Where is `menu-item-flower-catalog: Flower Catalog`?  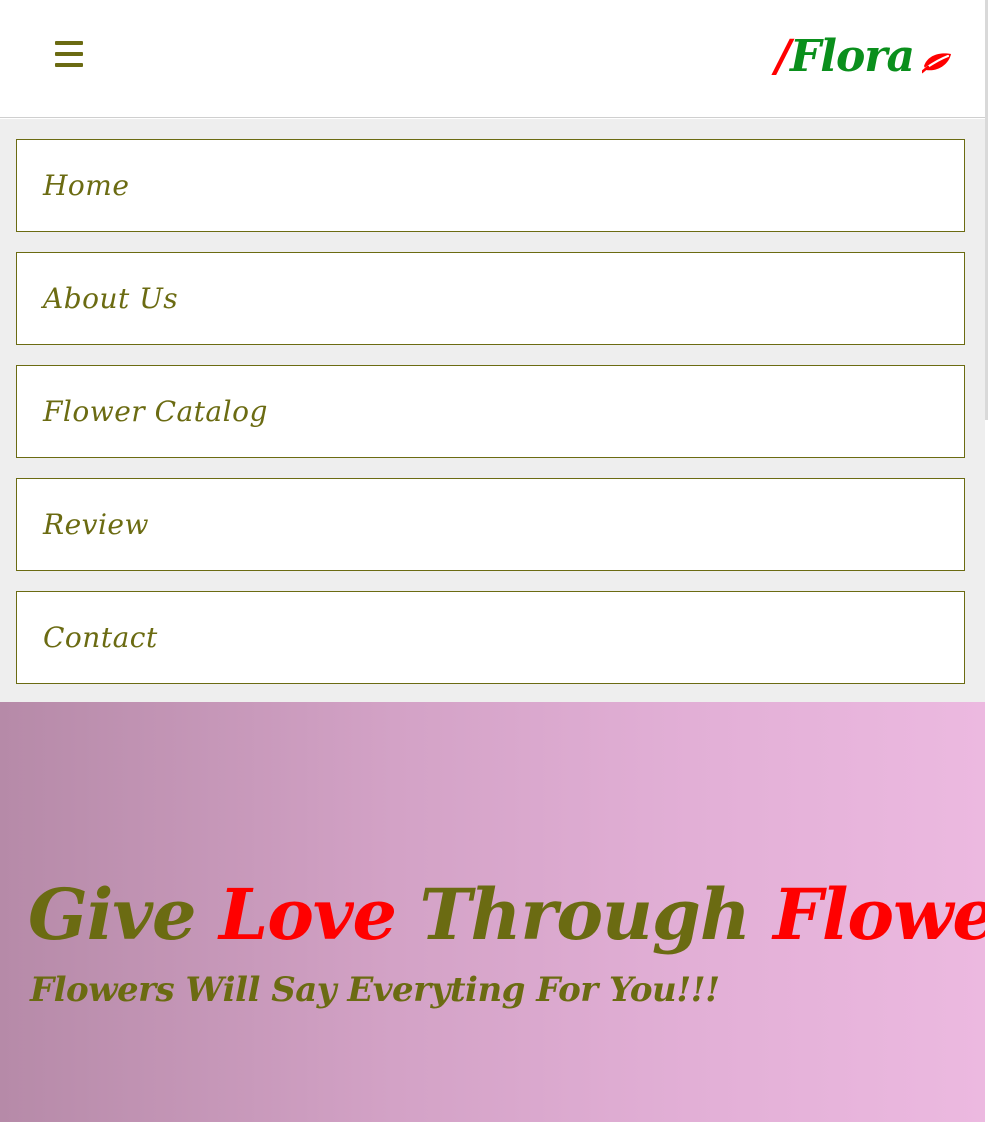 menu-item-flower-catalog: Flower Catalog is located at coordinates (490, 411).